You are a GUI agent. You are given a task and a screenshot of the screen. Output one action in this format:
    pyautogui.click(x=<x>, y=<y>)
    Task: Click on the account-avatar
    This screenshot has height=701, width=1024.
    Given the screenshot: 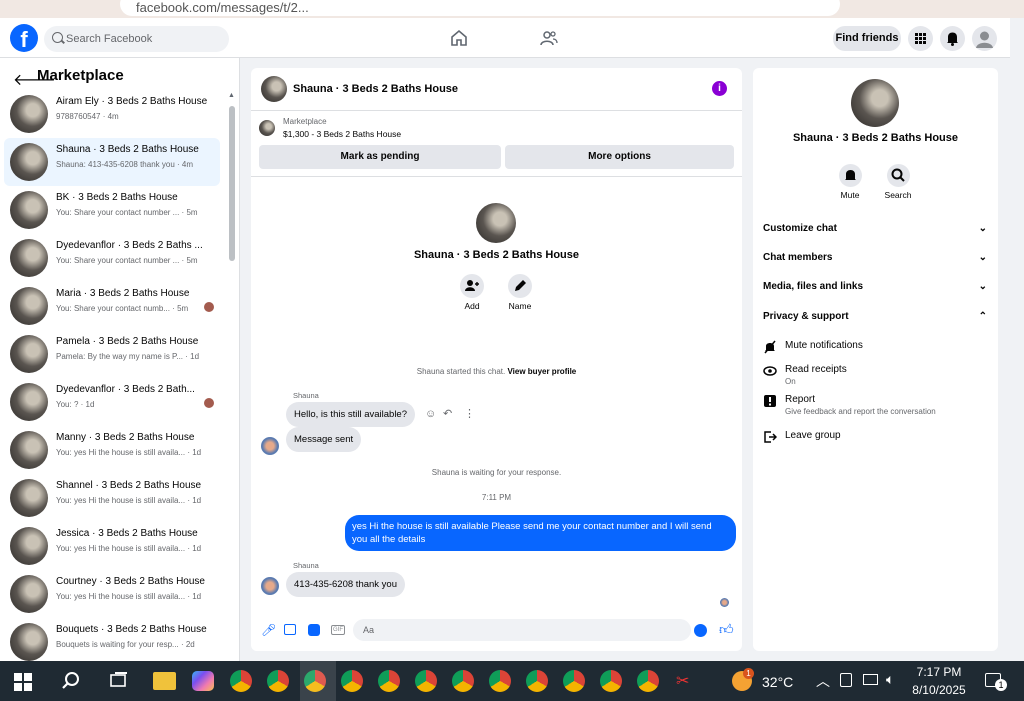 What is the action you would take?
    pyautogui.click(x=984, y=38)
    